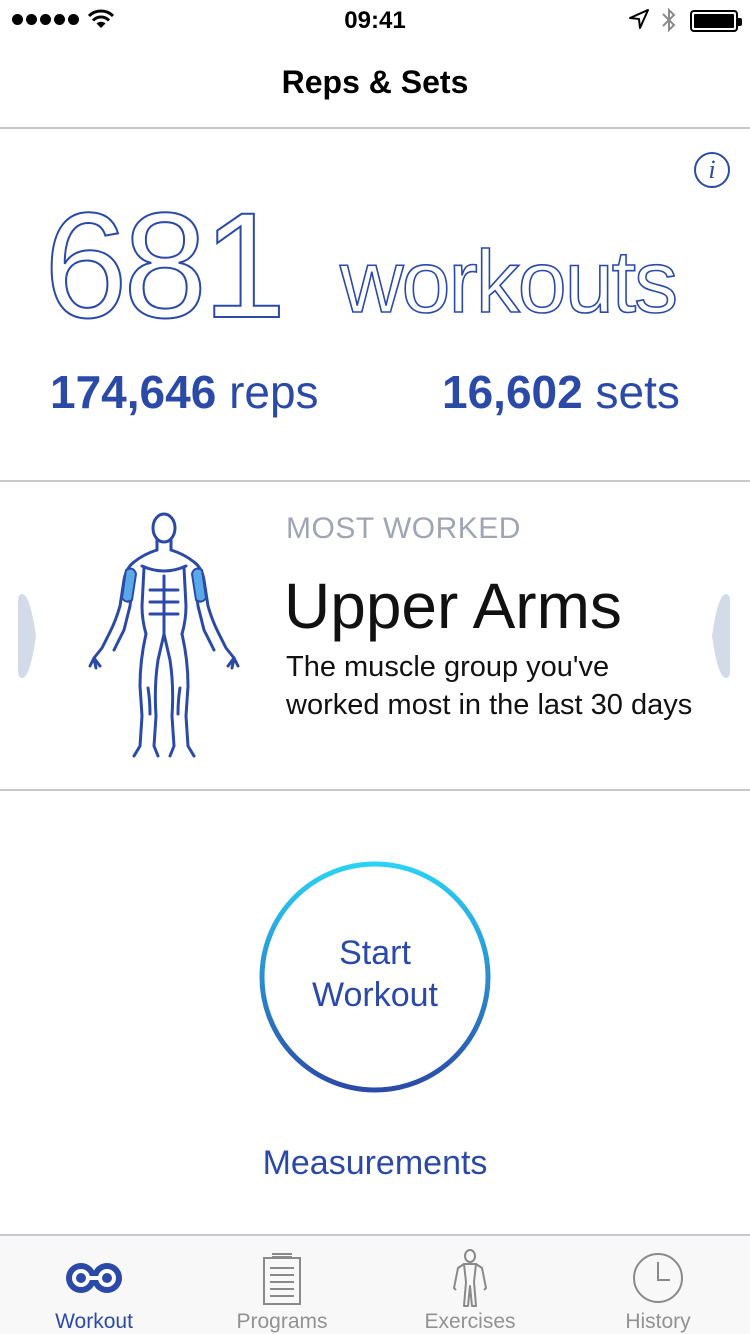 The image size is (750, 1334). Describe the element at coordinates (375, 82) in the screenshot. I see `page-title: Reps & Sets` at that location.